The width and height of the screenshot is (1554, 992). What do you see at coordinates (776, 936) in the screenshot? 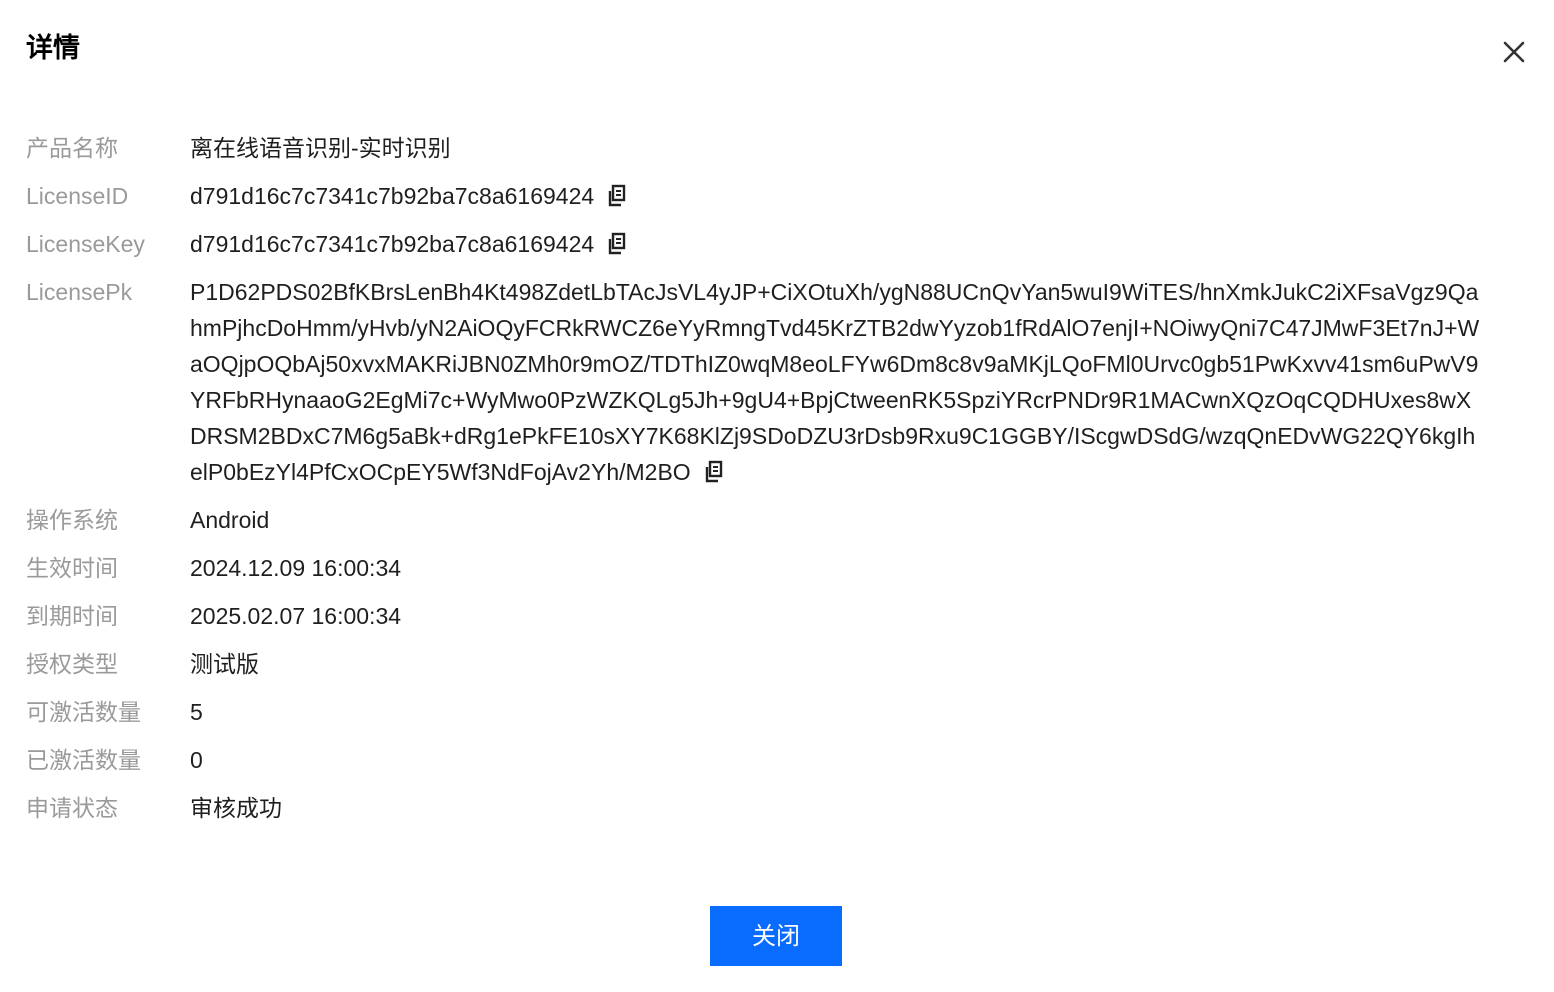
I see `close-button: 关闭` at bounding box center [776, 936].